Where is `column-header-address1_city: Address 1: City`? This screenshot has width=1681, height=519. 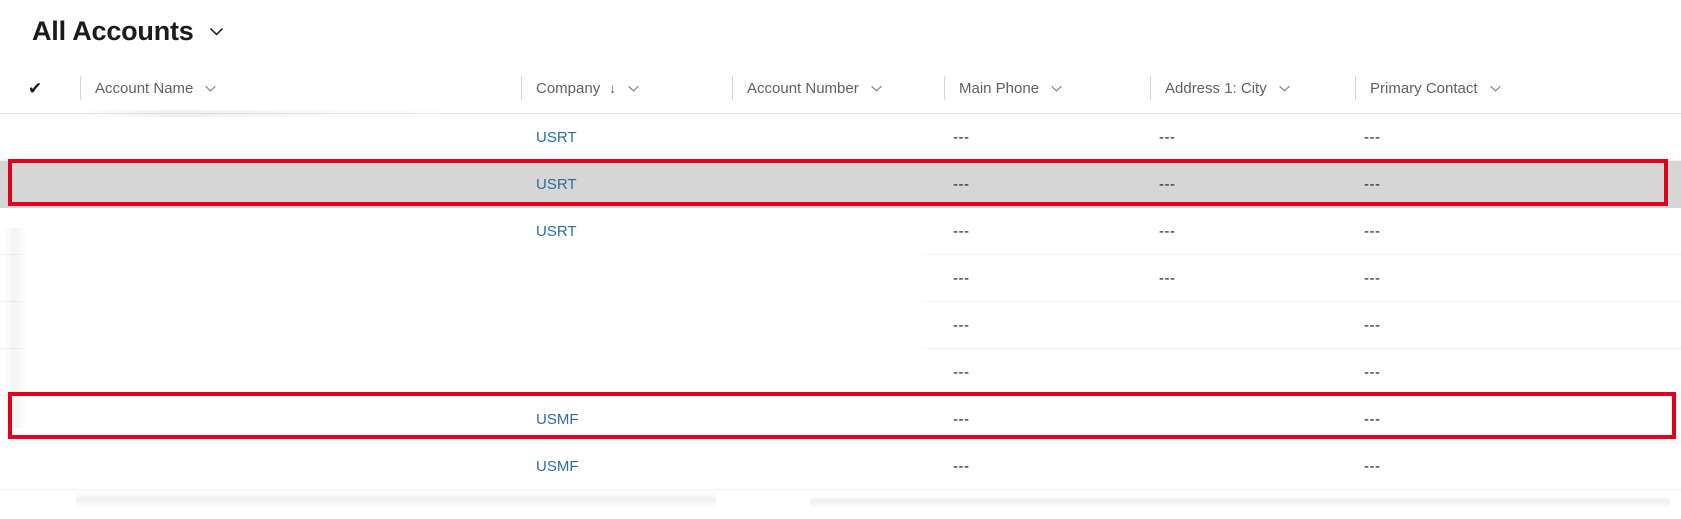 column-header-address1_city: Address 1: City is located at coordinates (1252, 88).